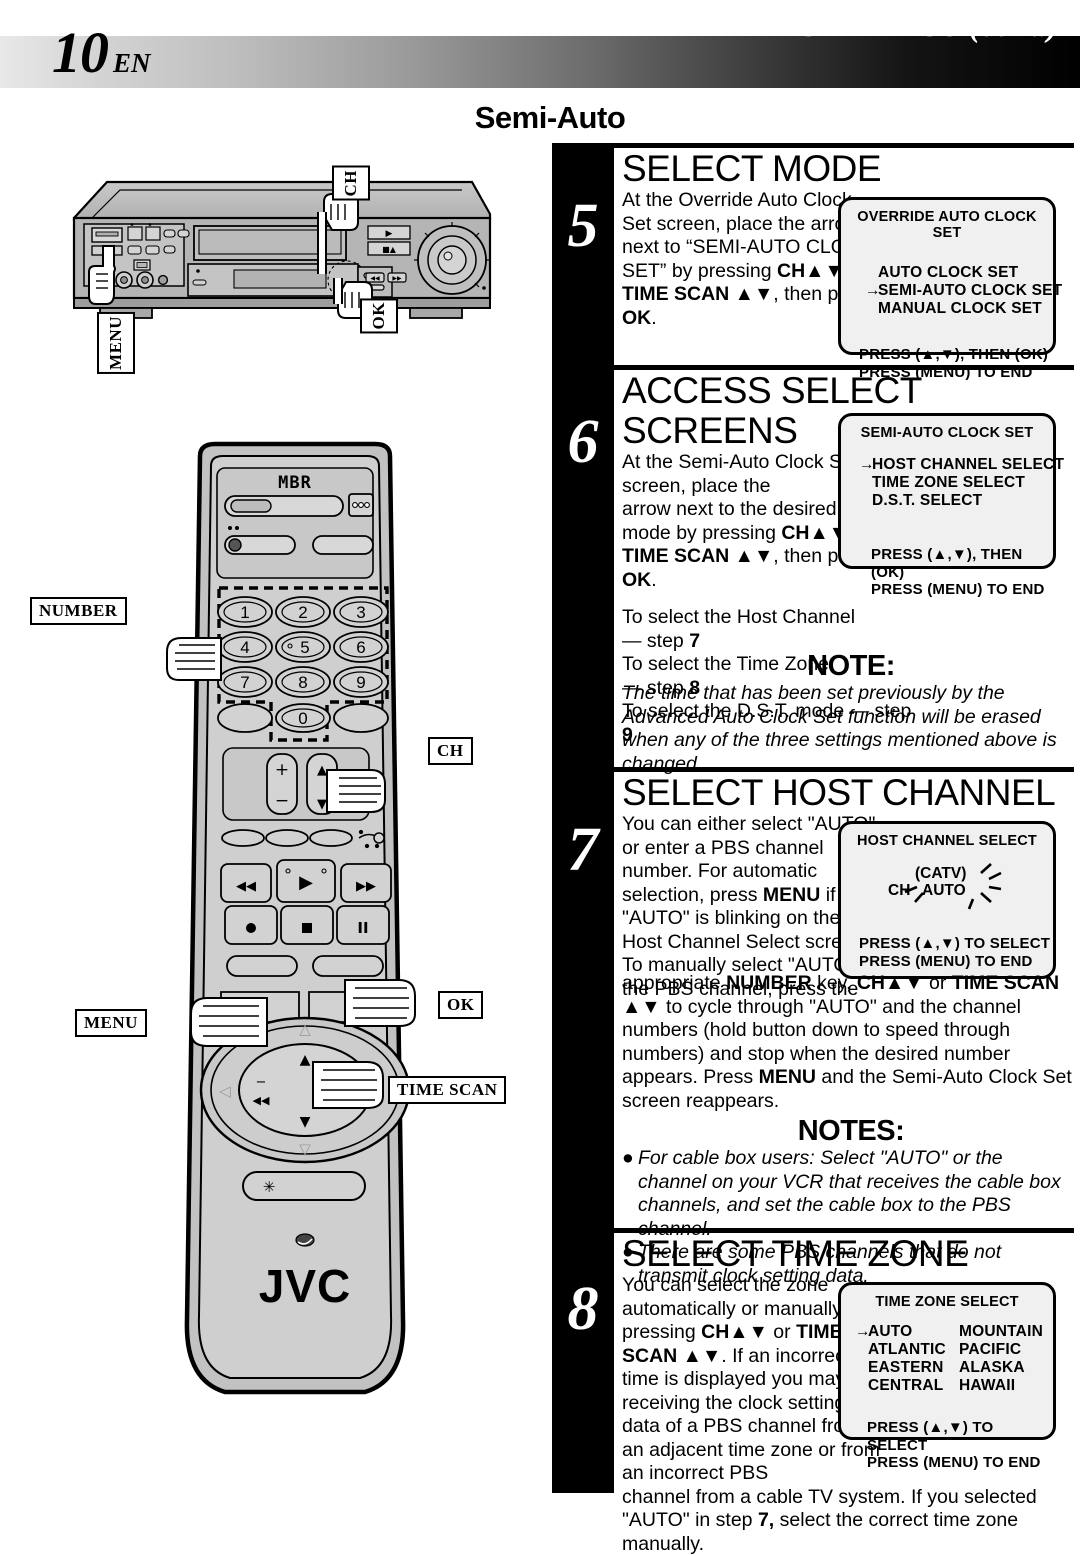  I want to click on svg-text: 7, so click(244, 682).